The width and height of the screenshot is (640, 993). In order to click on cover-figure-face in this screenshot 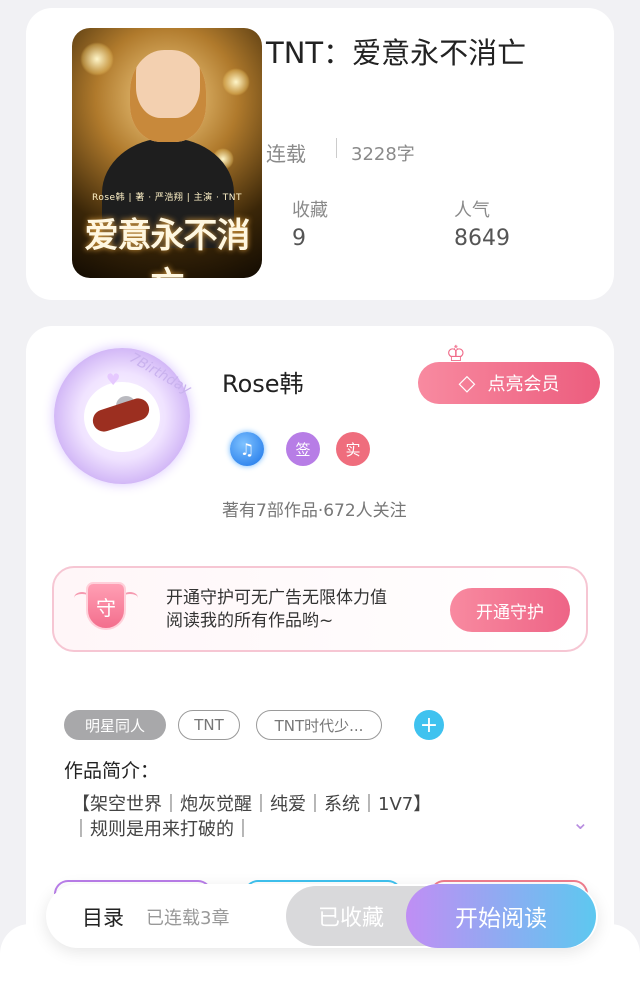, I will do `click(168, 96)`.